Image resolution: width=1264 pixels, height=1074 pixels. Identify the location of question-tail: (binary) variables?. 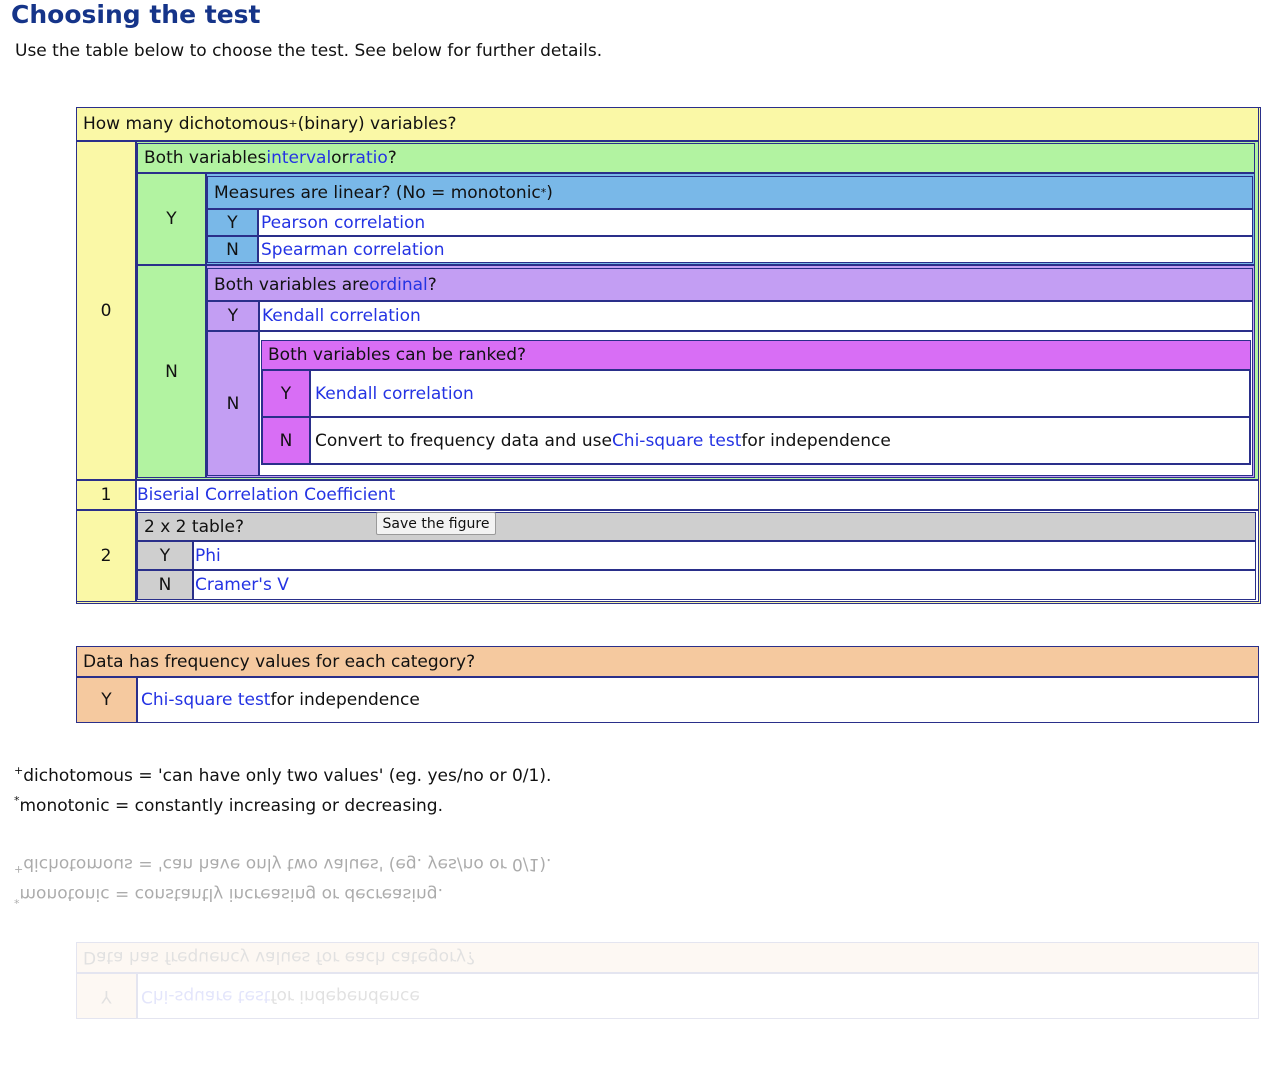
(377, 124).